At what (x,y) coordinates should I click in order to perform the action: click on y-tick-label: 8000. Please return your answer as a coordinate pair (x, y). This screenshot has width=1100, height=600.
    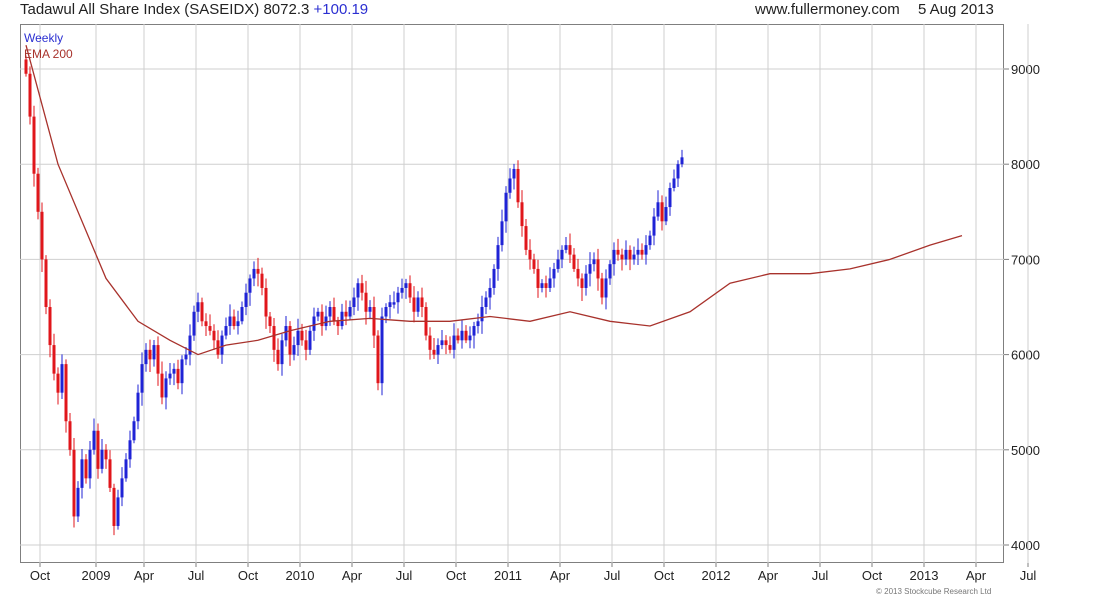
    Looking at the image, I should click on (1025, 164).